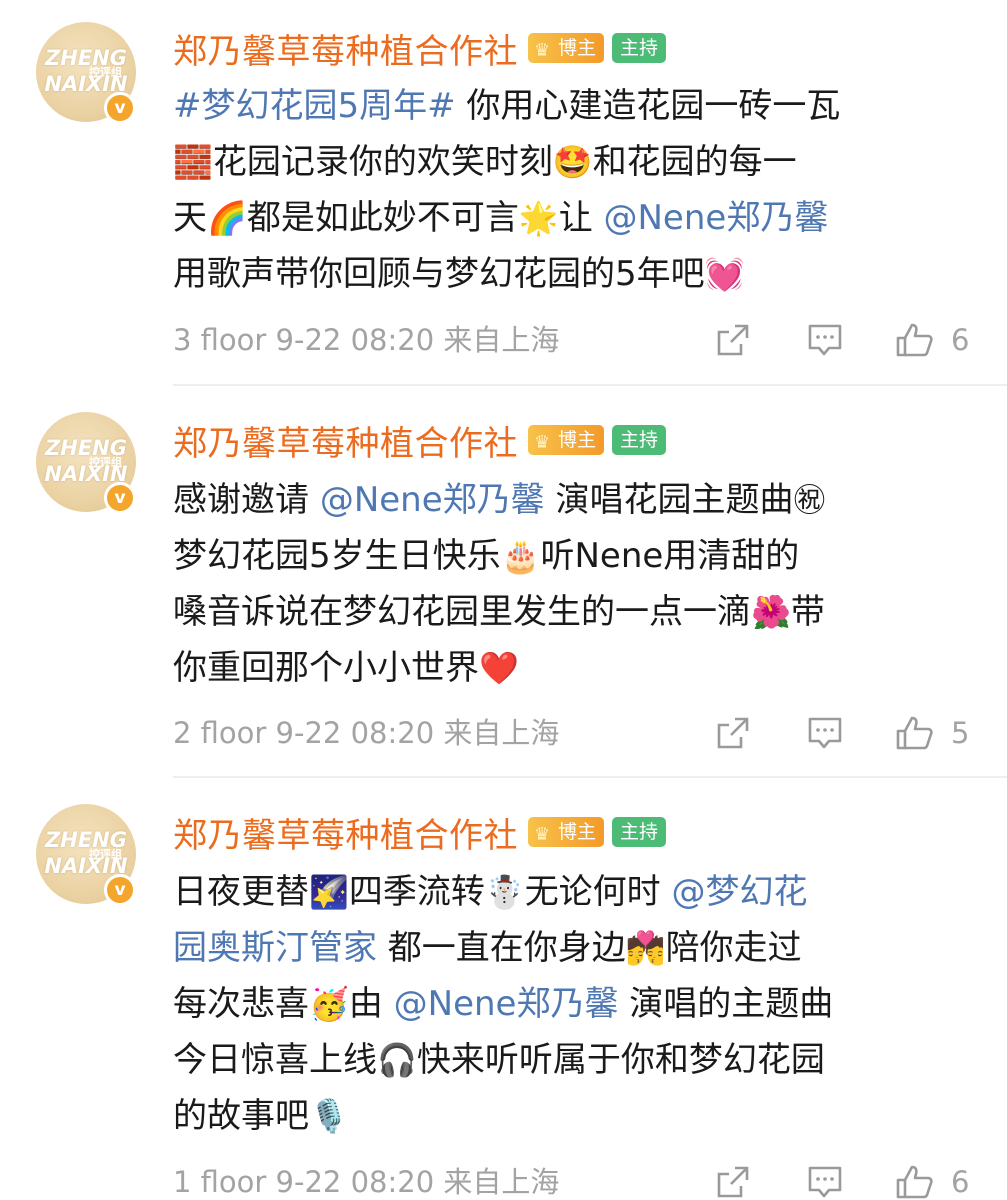  I want to click on comment-text-line: 天🌈都是如此妙不可言🌟让 @Nene郑乃馨, so click(573, 218).